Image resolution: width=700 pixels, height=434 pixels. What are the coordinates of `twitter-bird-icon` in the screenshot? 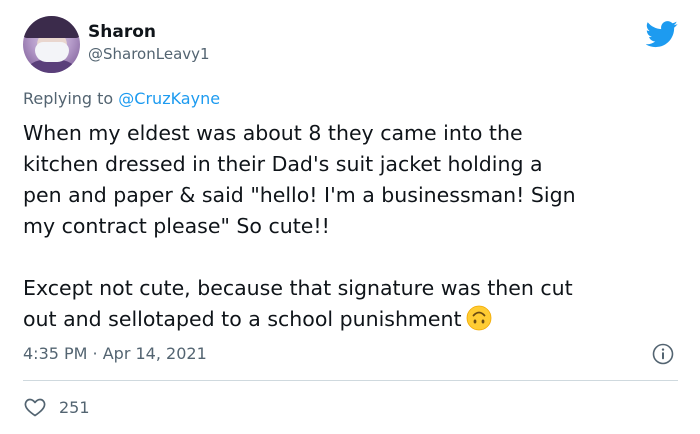 It's located at (662, 34).